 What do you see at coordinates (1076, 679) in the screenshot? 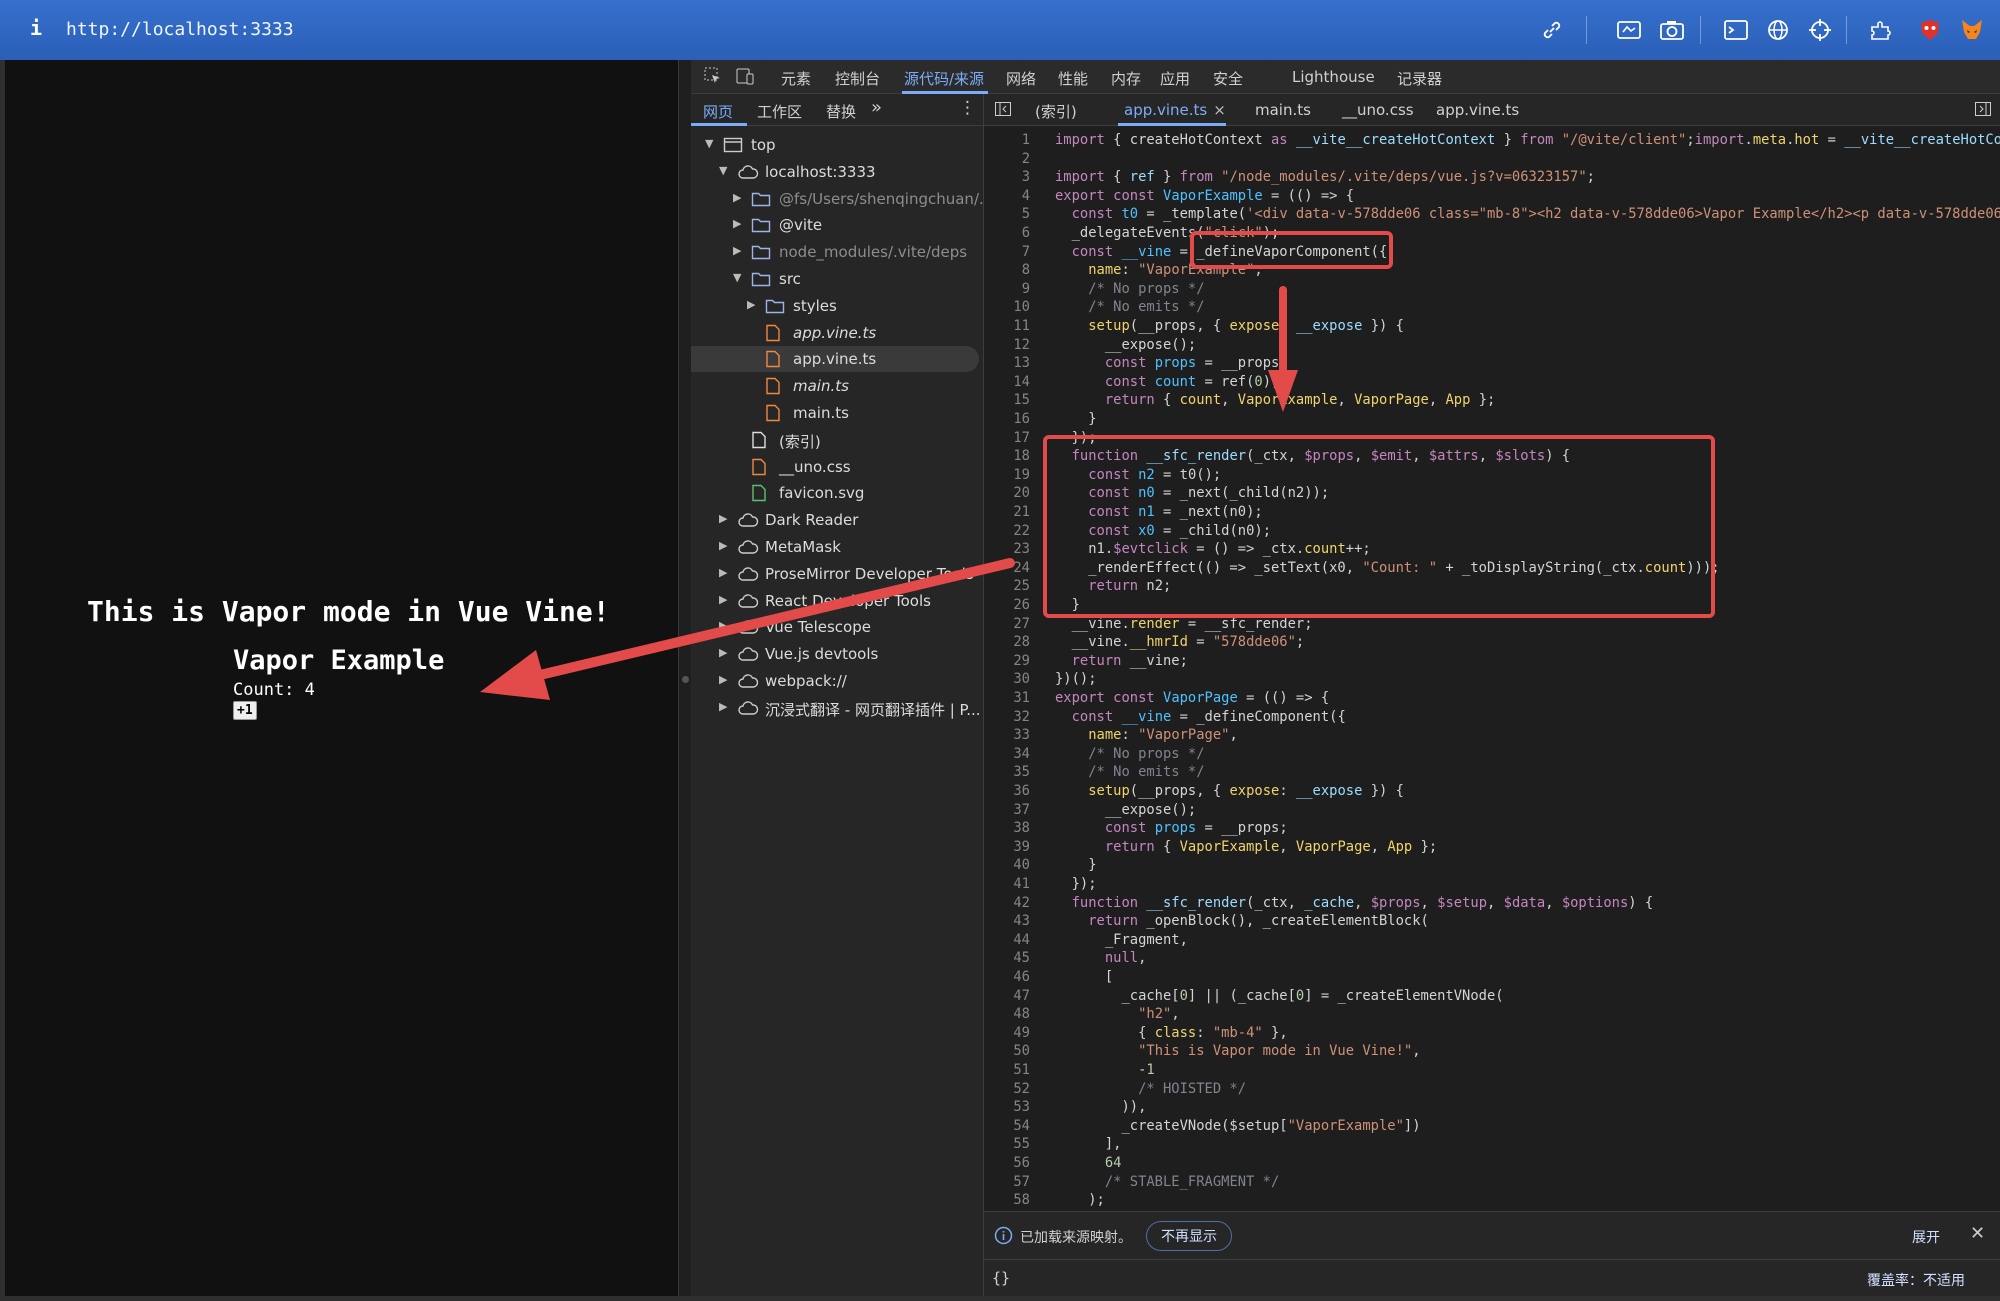
I see `code-line: })();` at bounding box center [1076, 679].